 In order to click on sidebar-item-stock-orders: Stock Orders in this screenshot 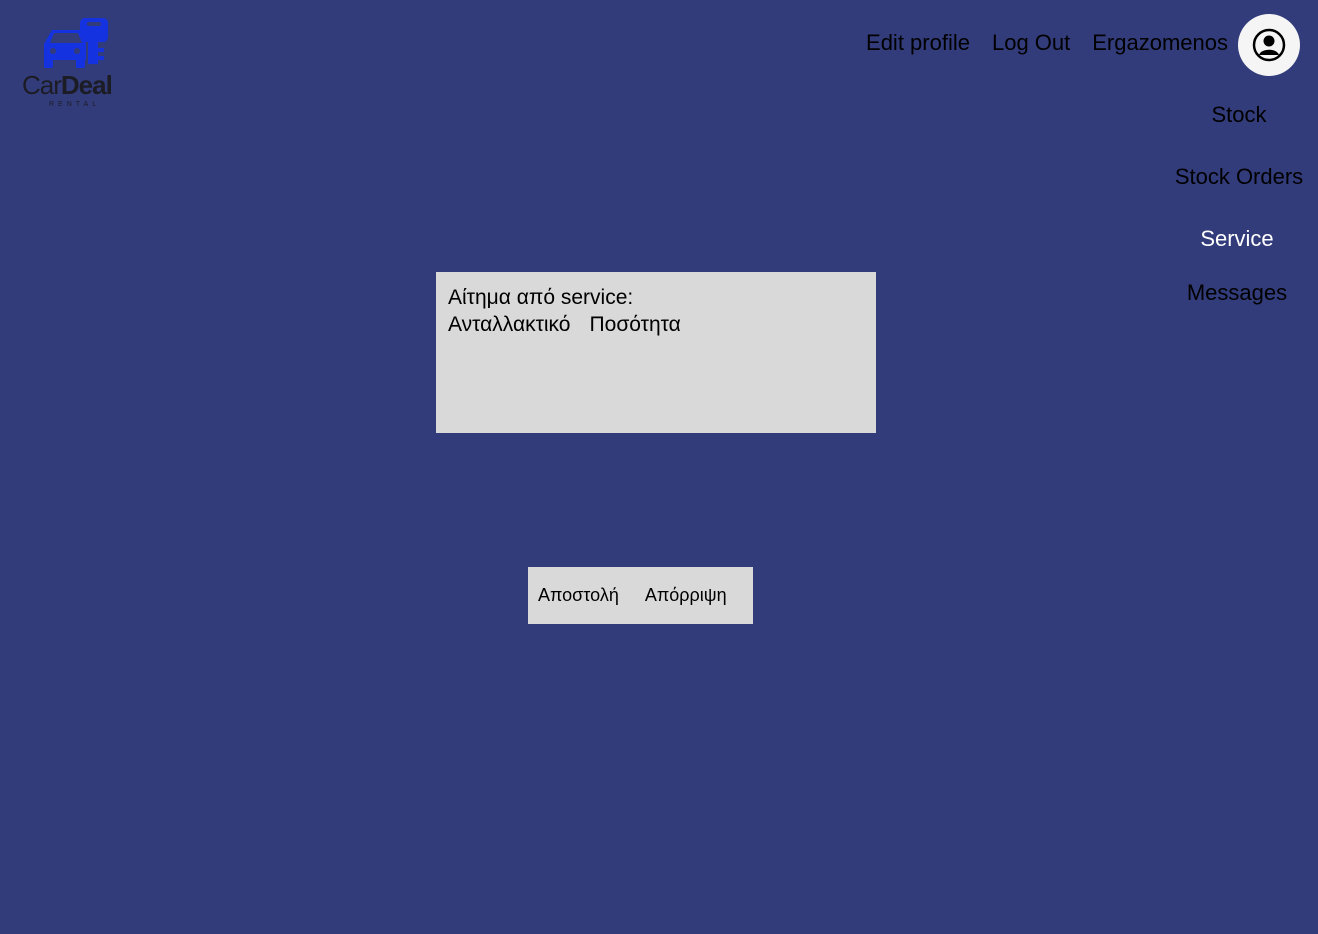, I will do `click(1239, 177)`.